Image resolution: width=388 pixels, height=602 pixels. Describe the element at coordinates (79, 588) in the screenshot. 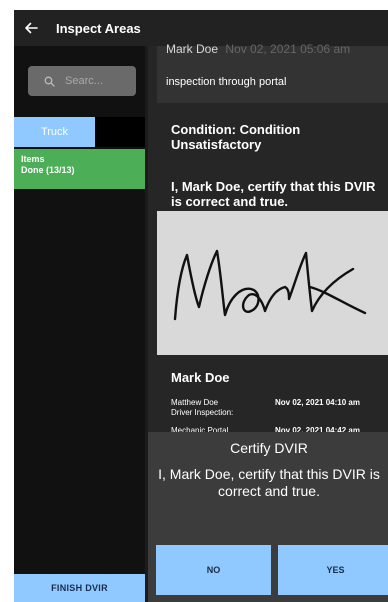

I see `finish-dvir-button: FINISH DVIR` at that location.